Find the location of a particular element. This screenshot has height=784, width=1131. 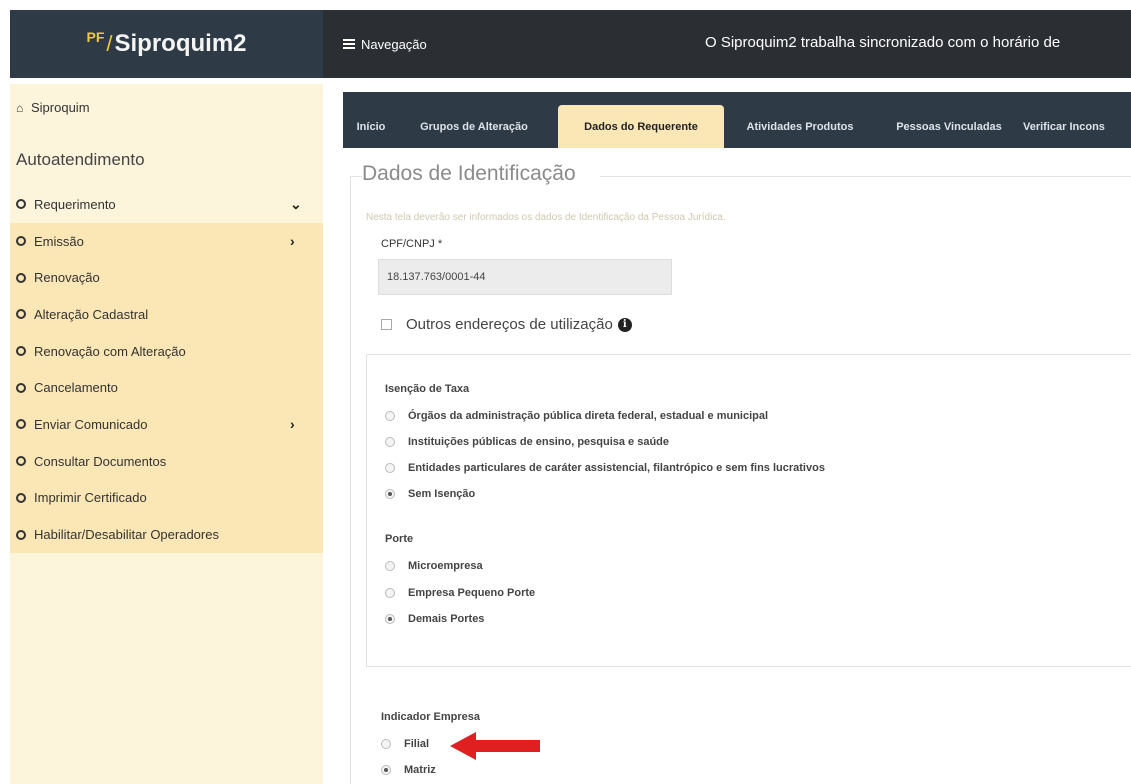

tab-grupos-alteracao: Grupos de Alteração is located at coordinates (474, 126).